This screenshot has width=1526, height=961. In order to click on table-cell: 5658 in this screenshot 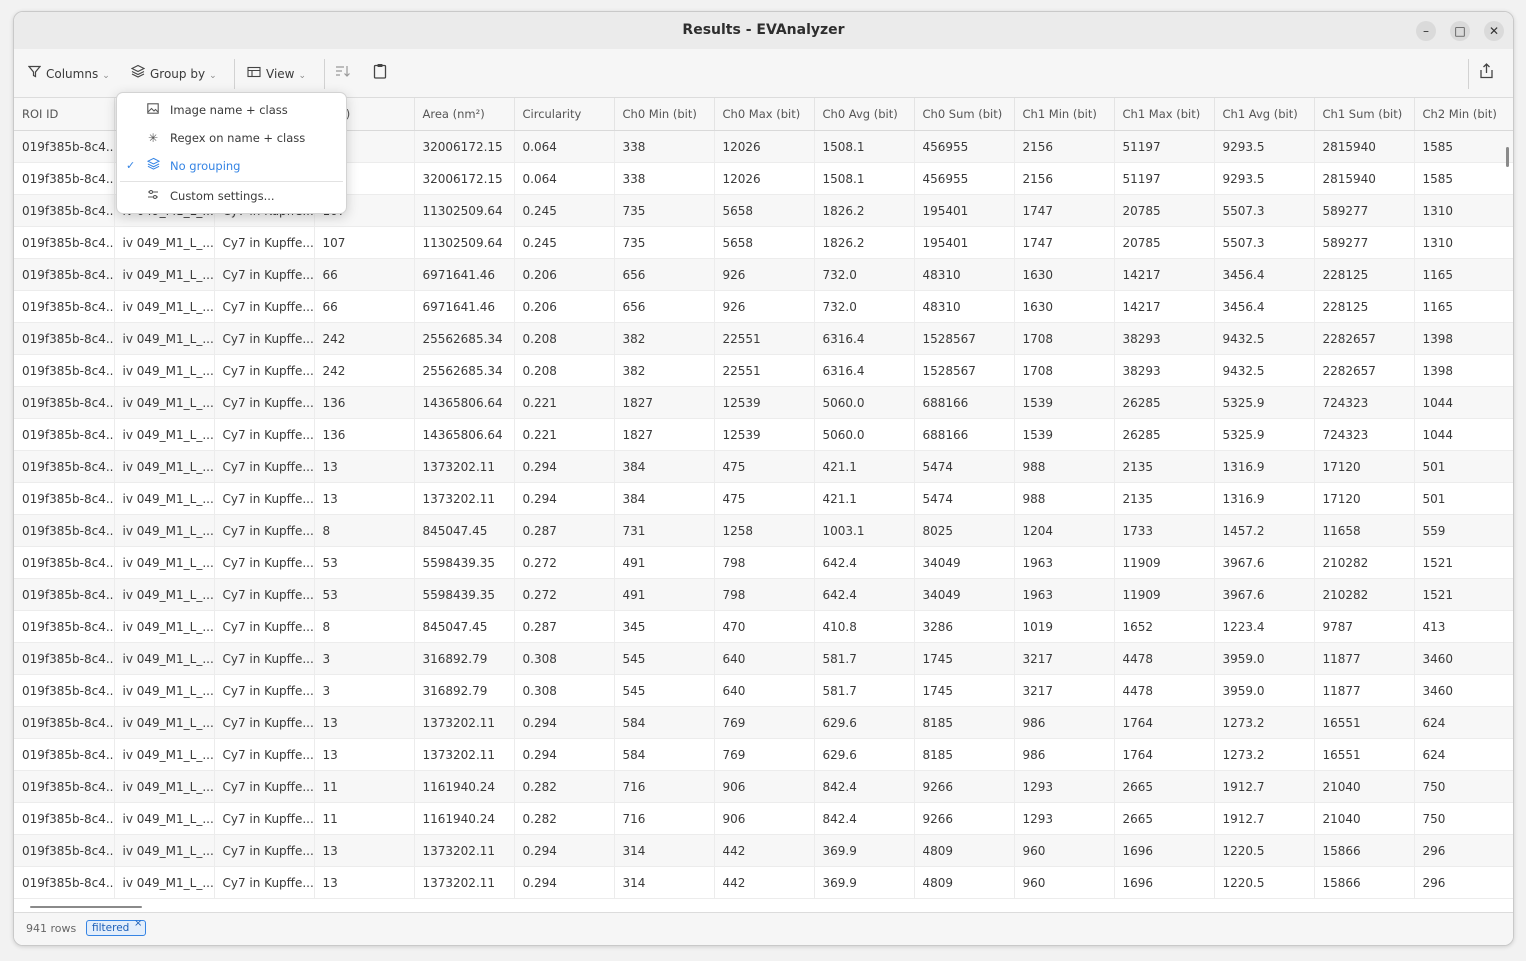, I will do `click(764, 242)`.